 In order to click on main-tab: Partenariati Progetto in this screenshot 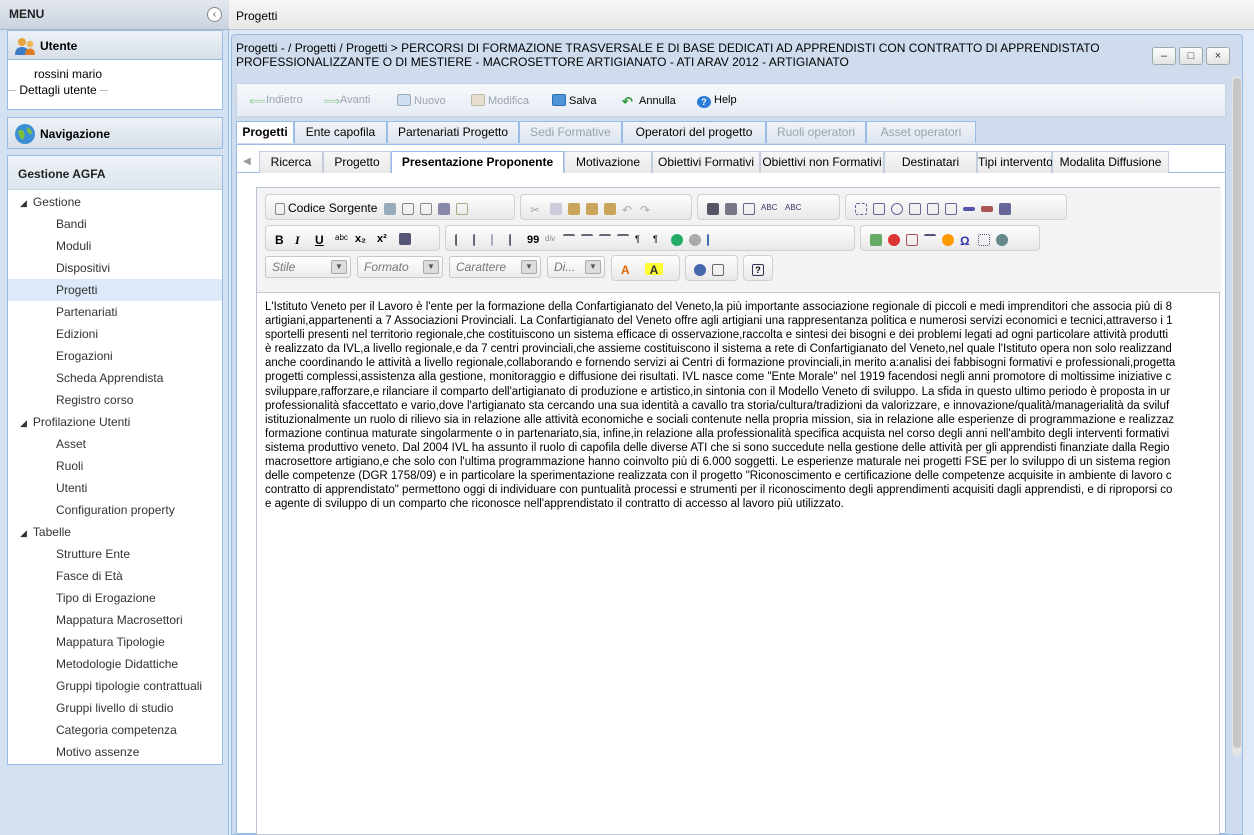, I will do `click(453, 132)`.